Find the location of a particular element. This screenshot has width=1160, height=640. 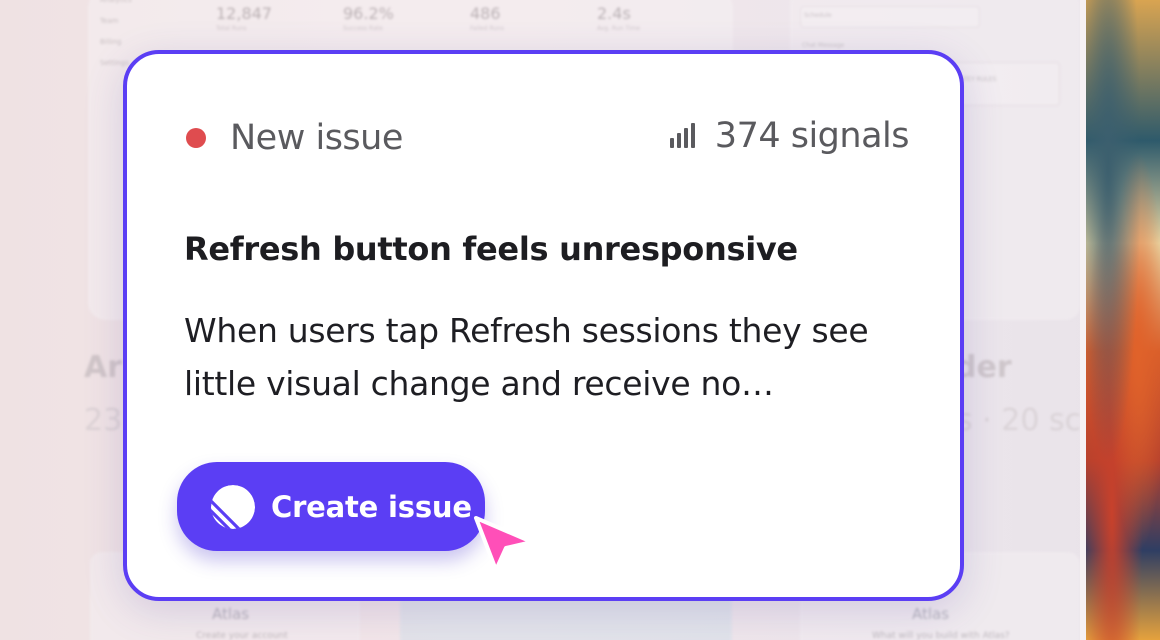

background-nav: Analytics Team Billing Settings is located at coordinates (116, 37).